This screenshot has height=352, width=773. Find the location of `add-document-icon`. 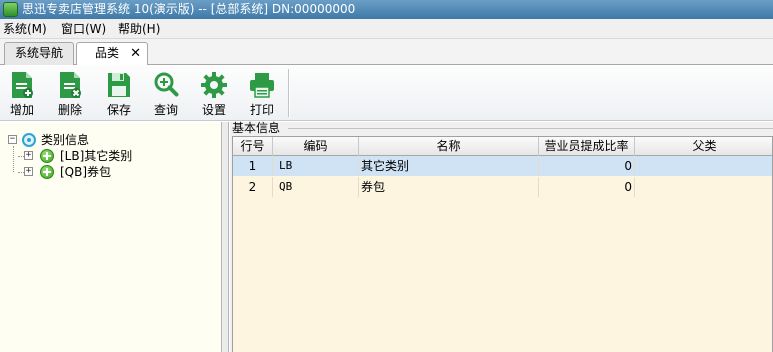

add-document-icon is located at coordinates (22, 85).